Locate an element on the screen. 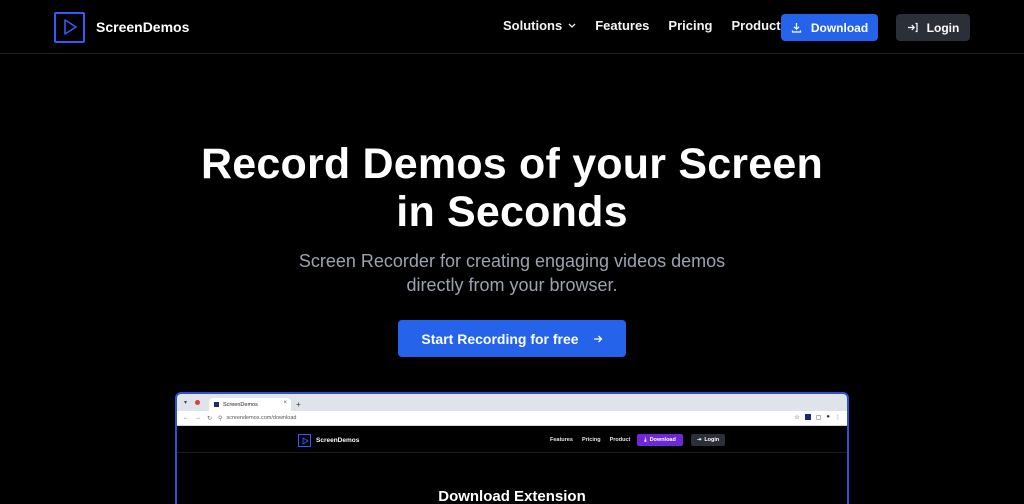 Image resolution: width=1024 pixels, height=504 pixels. hero-title-line-2: in Seconds is located at coordinates (512, 212).